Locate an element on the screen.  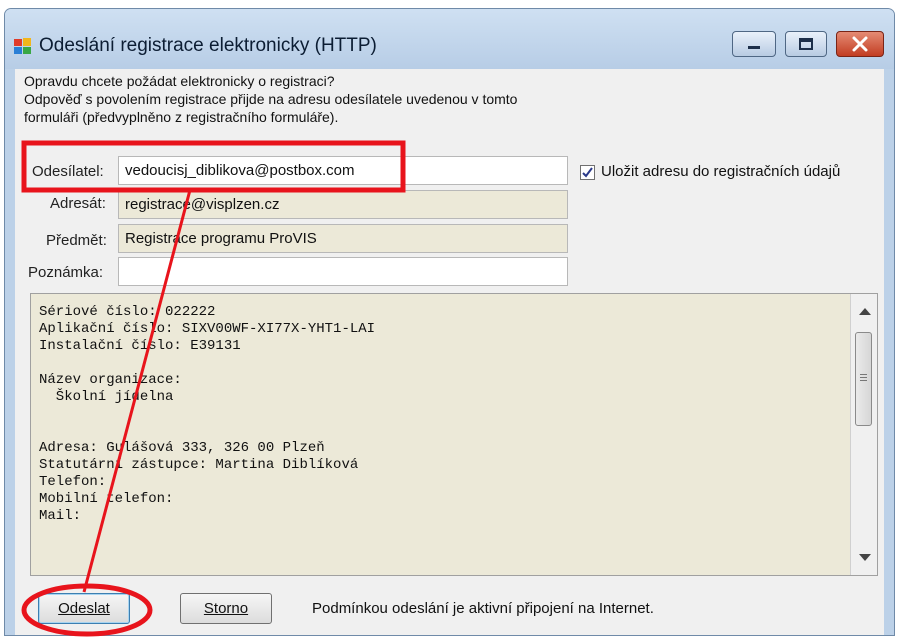
subject-label: Předmět: is located at coordinates (76, 240).